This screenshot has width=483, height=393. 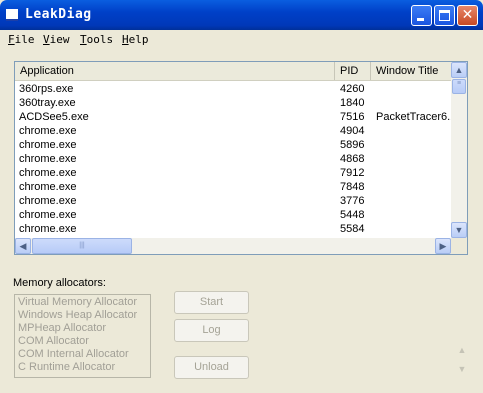 What do you see at coordinates (459, 230) in the screenshot?
I see `scroll-down-button: ▼` at bounding box center [459, 230].